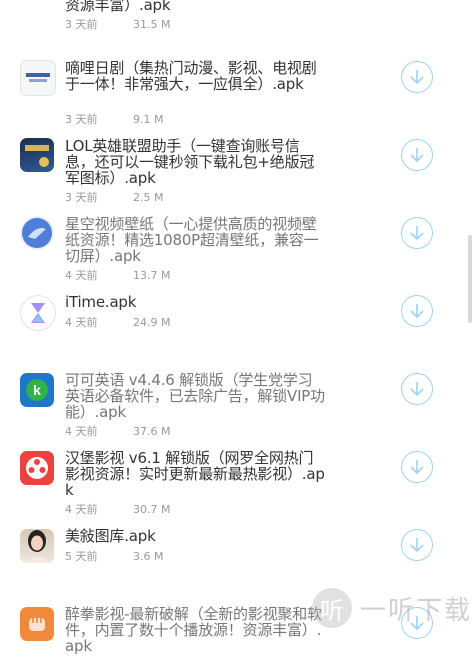 Image resolution: width=472 pixels, height=662 pixels. Describe the element at coordinates (416, 610) in the screenshot. I see `watermark-text: 一听下载` at that location.